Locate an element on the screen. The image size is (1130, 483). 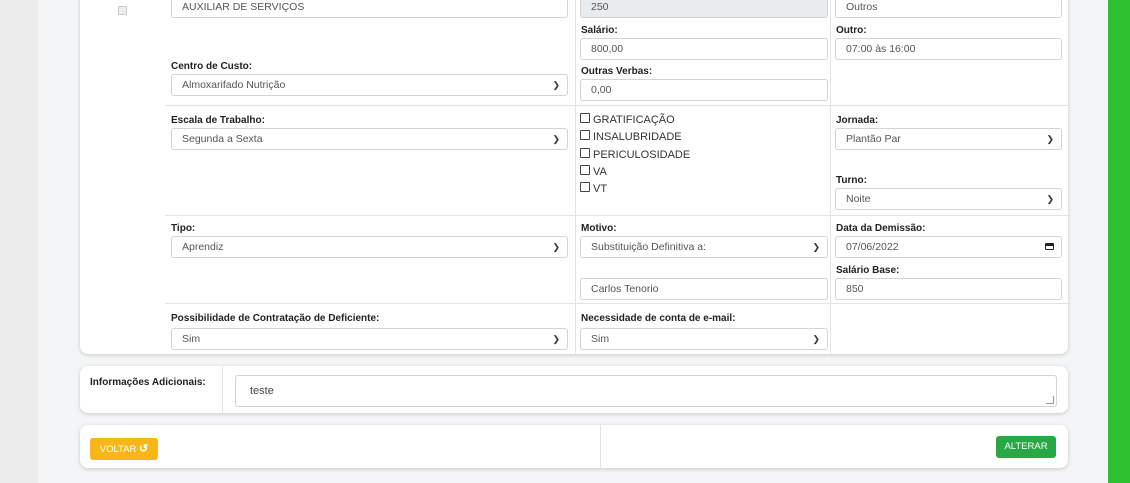
salario-input: 800,00 is located at coordinates (704, 49).